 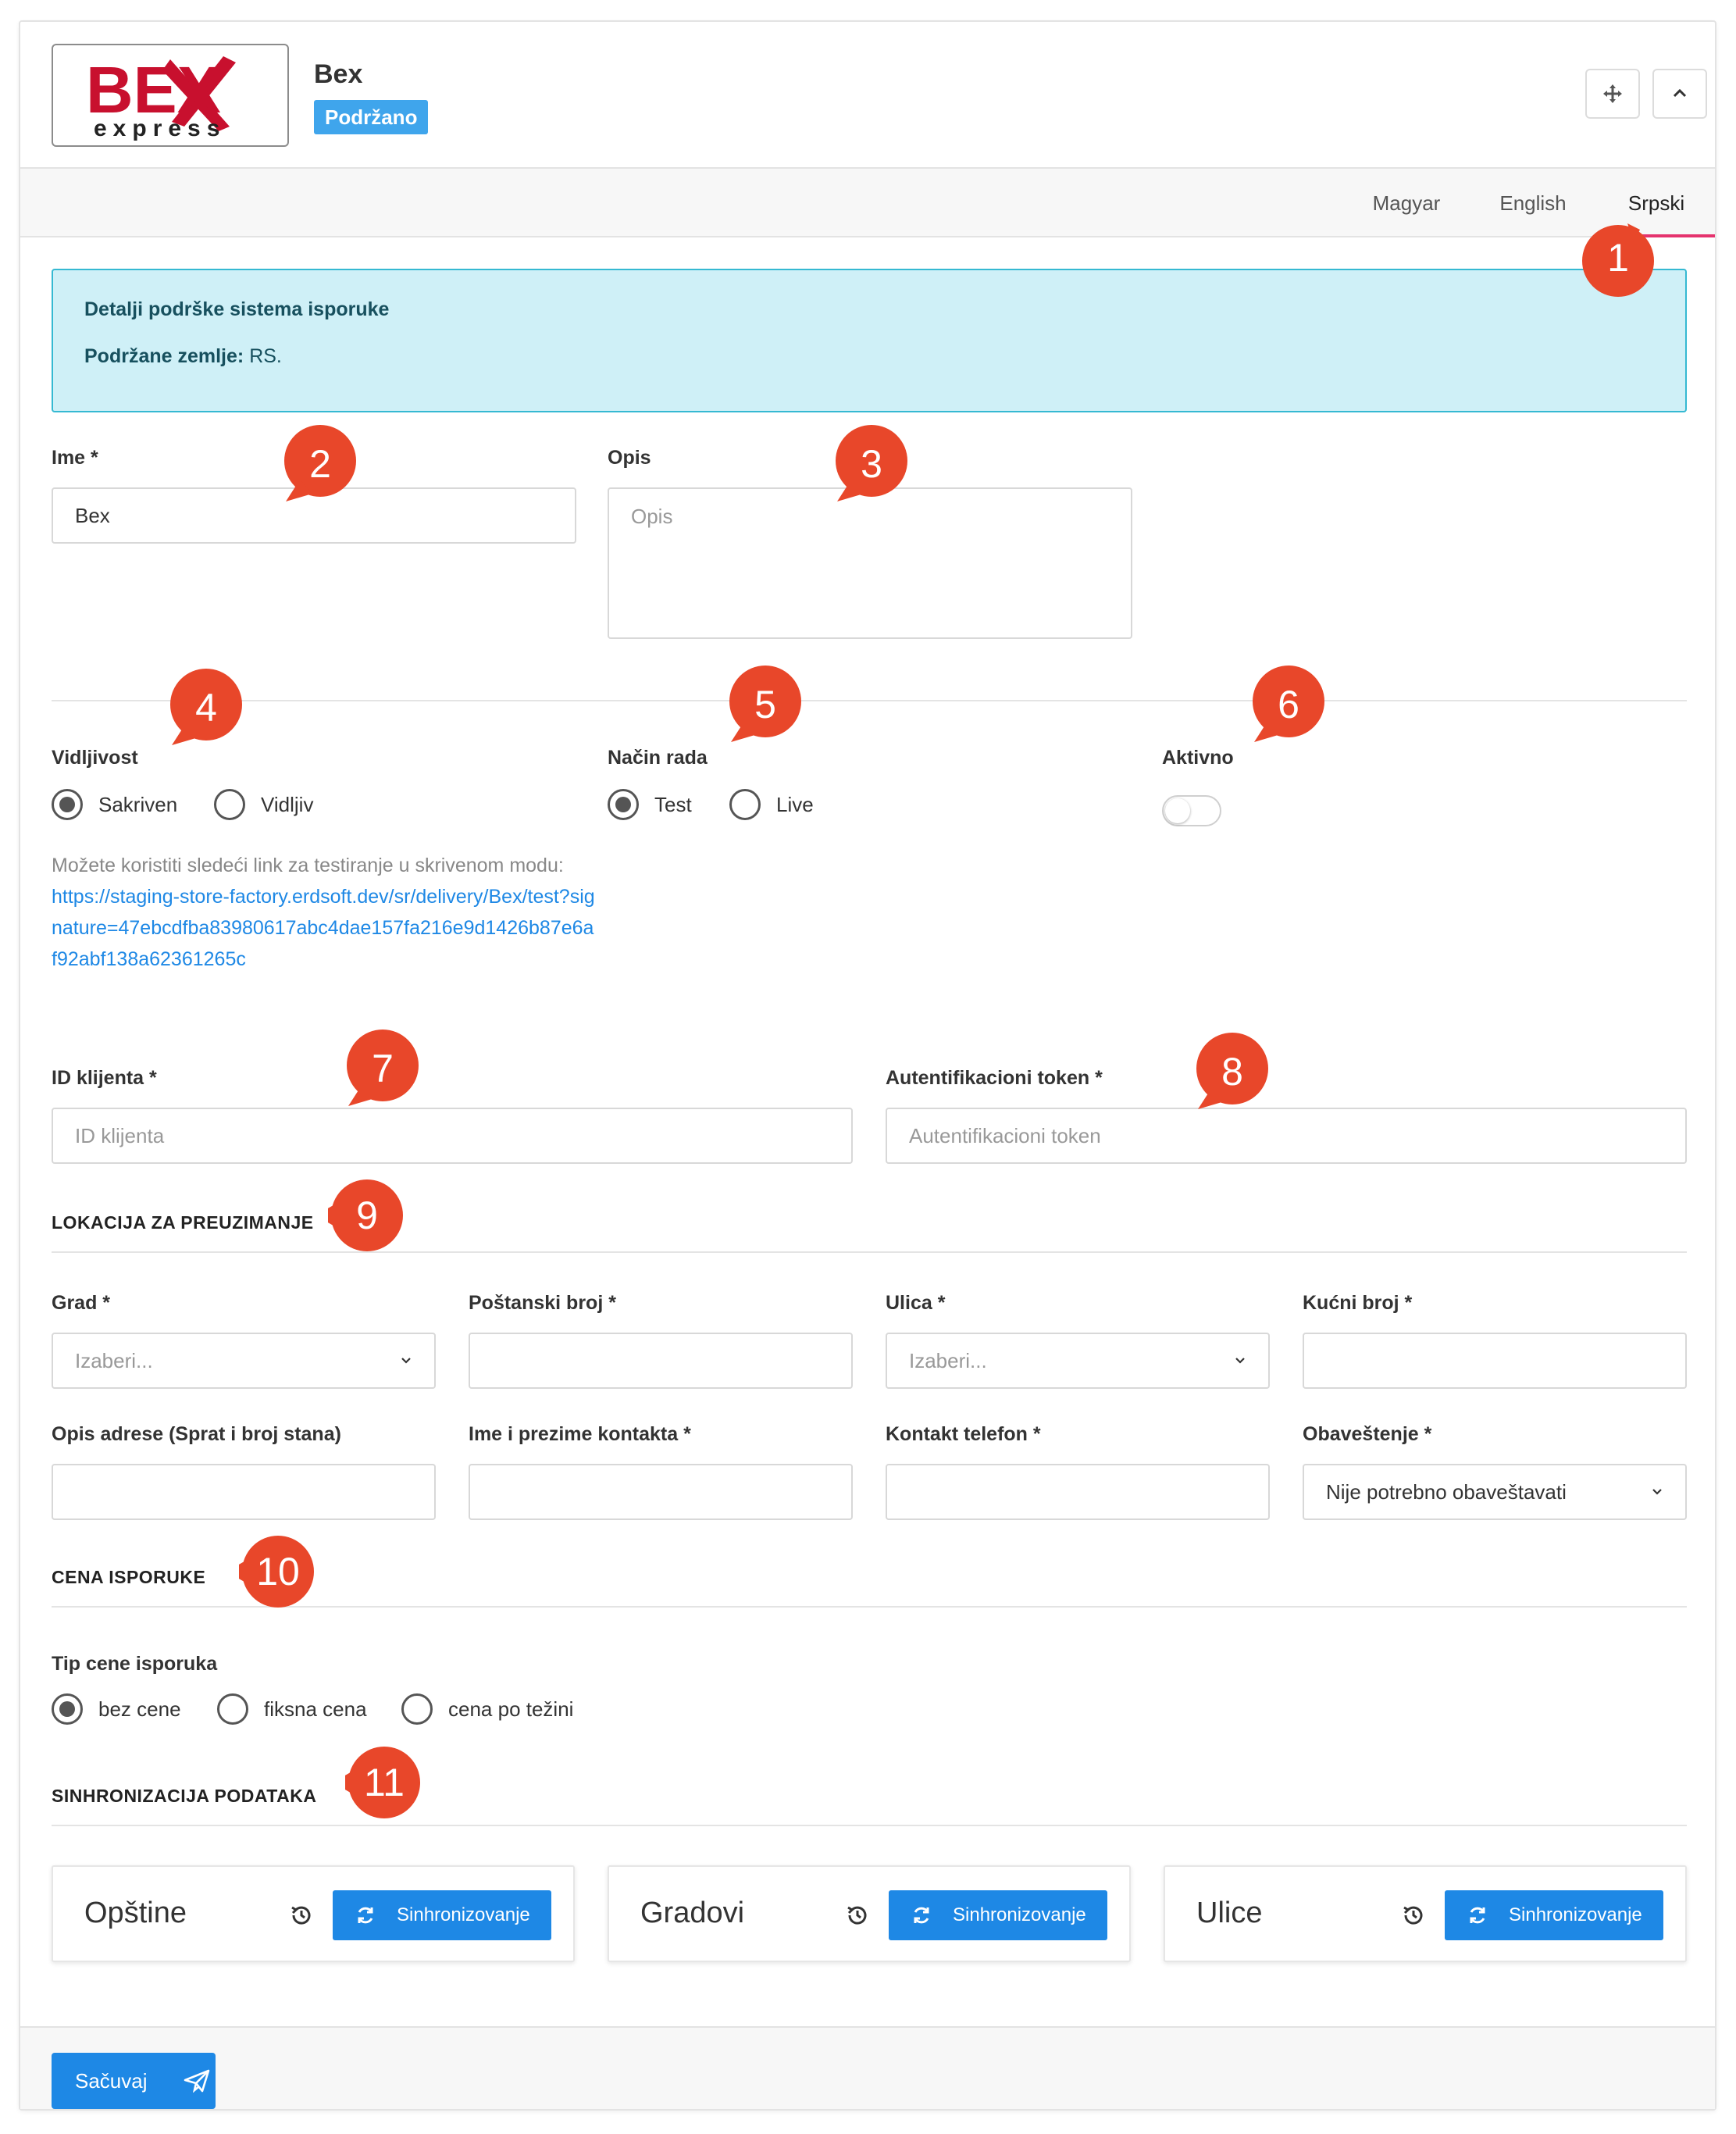 What do you see at coordinates (197, 2081) in the screenshot?
I see `send-icon` at bounding box center [197, 2081].